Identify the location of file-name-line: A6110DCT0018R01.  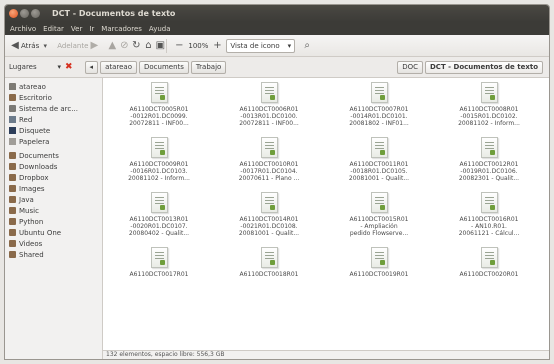
(269, 274).